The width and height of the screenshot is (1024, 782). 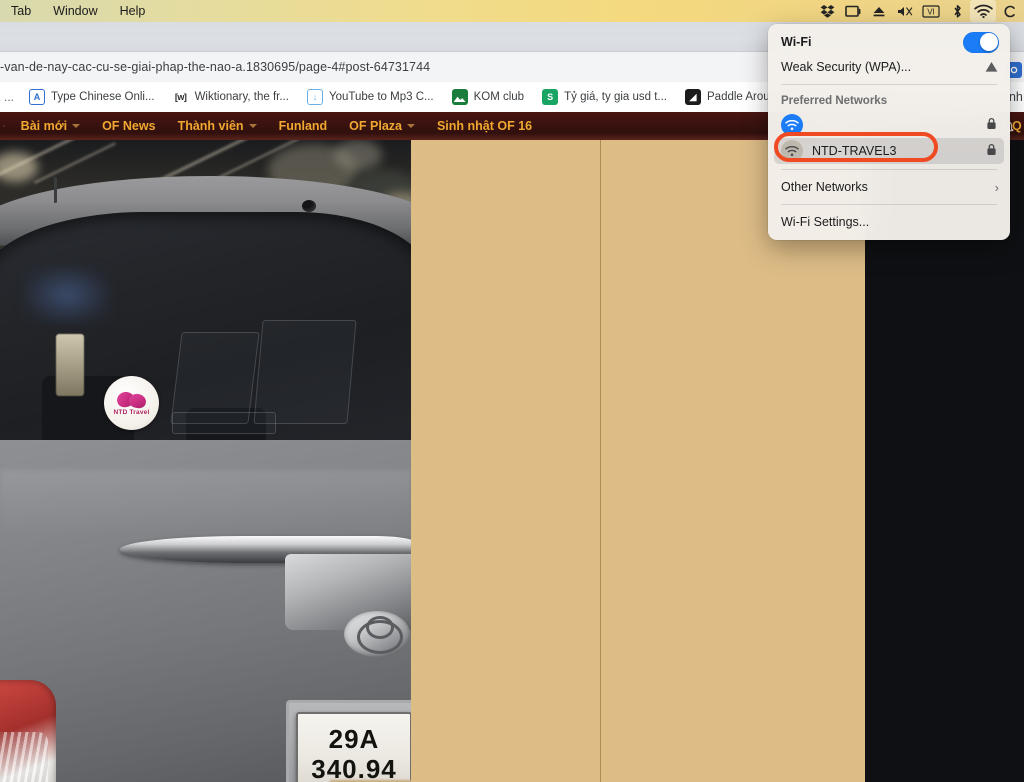 I want to click on wifi-toggle, so click(x=981, y=42).